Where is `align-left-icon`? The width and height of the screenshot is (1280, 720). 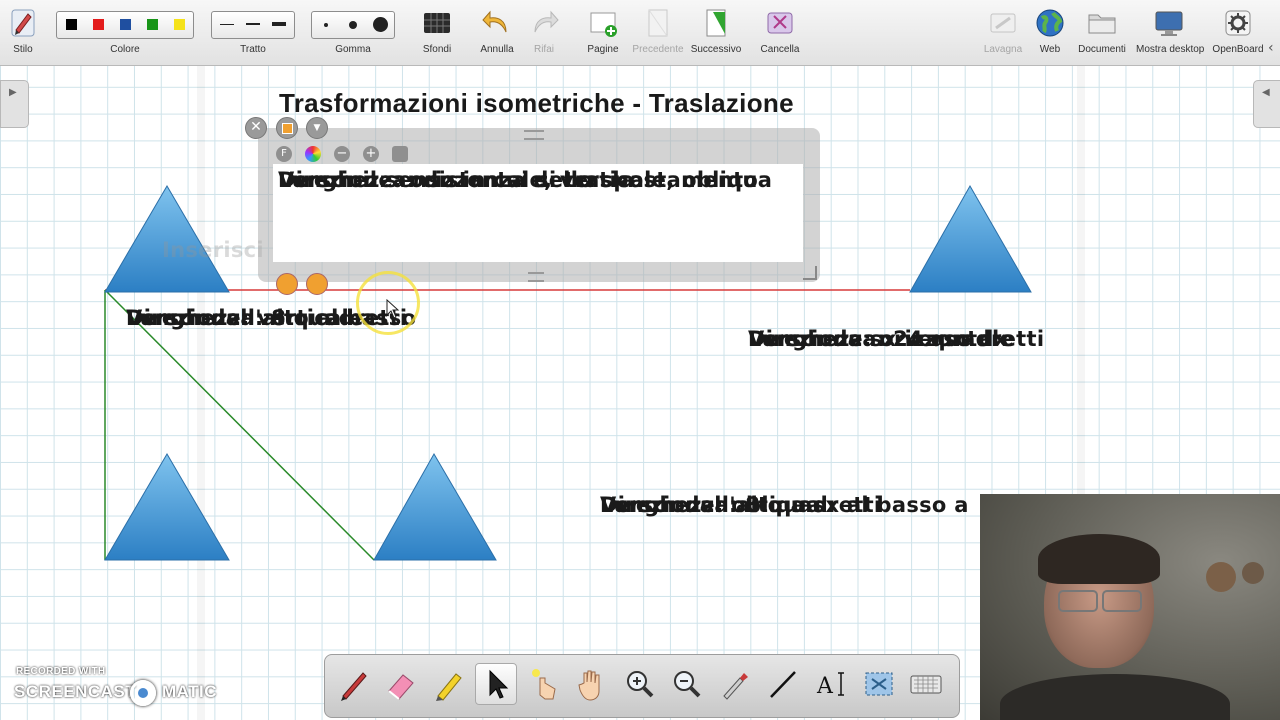 align-left-icon is located at coordinates (287, 284).